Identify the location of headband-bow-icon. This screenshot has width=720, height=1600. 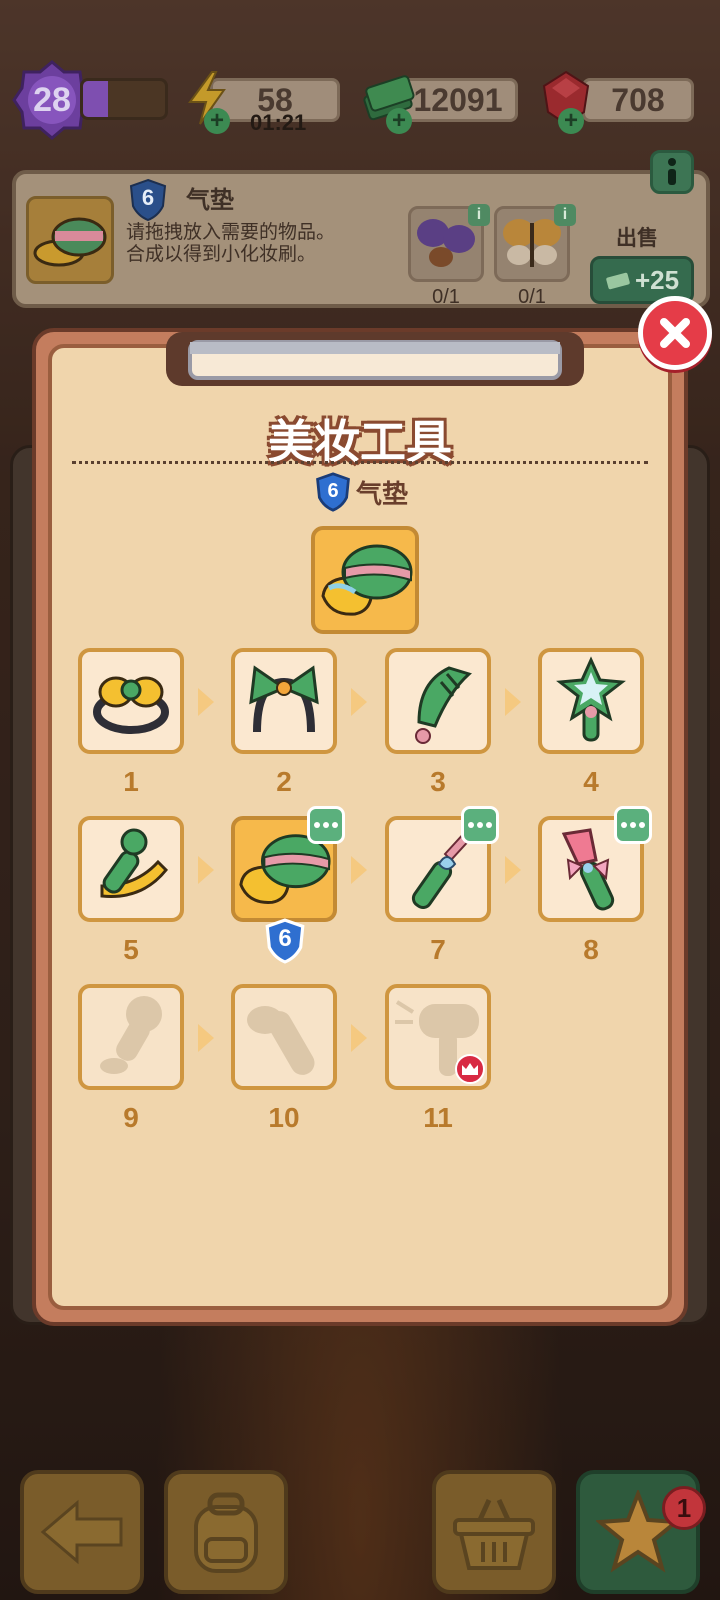
(284, 699).